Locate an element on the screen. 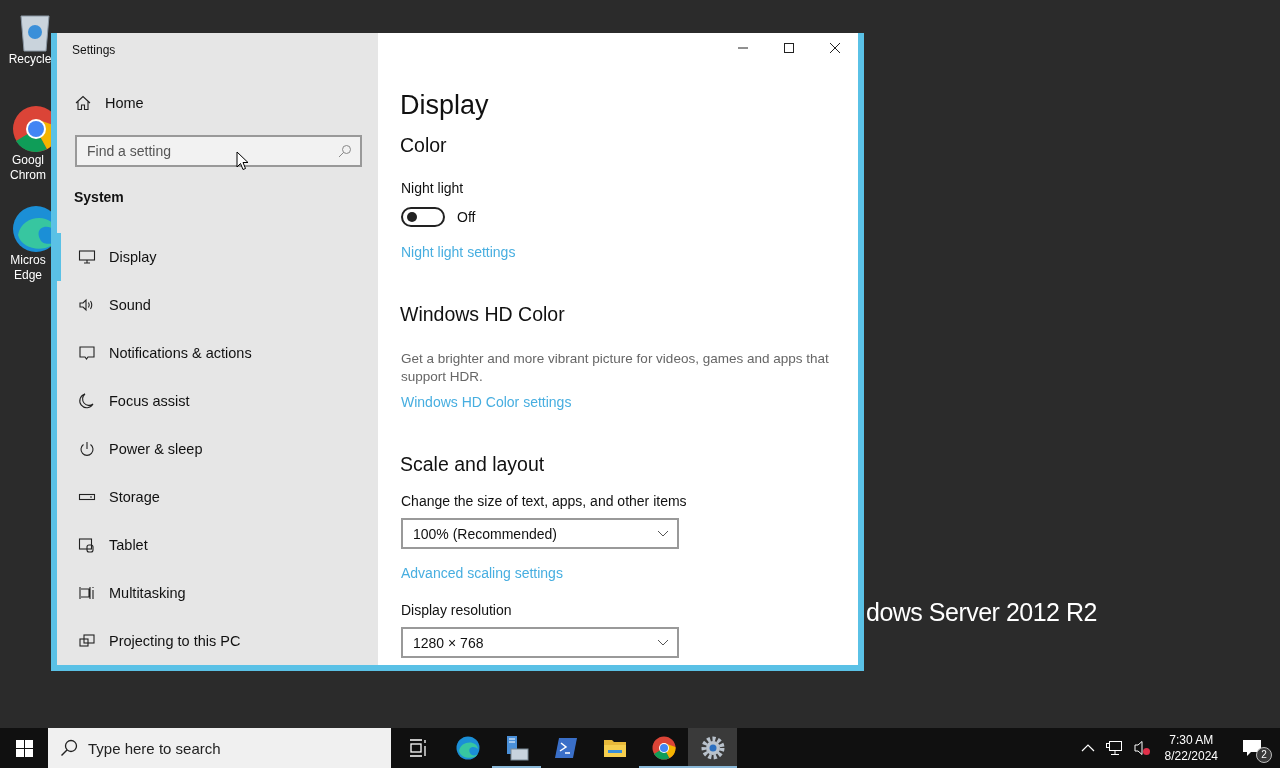  chevron-up-icon is located at coordinates (1087, 748).